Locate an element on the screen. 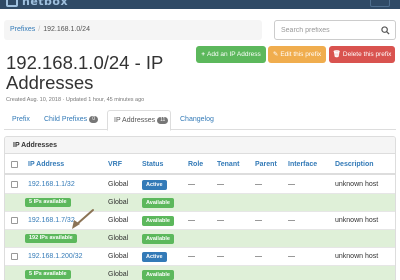 This screenshot has height=280, width=400. tab-ip-addresses: IP Addresses 11 is located at coordinates (139, 120).